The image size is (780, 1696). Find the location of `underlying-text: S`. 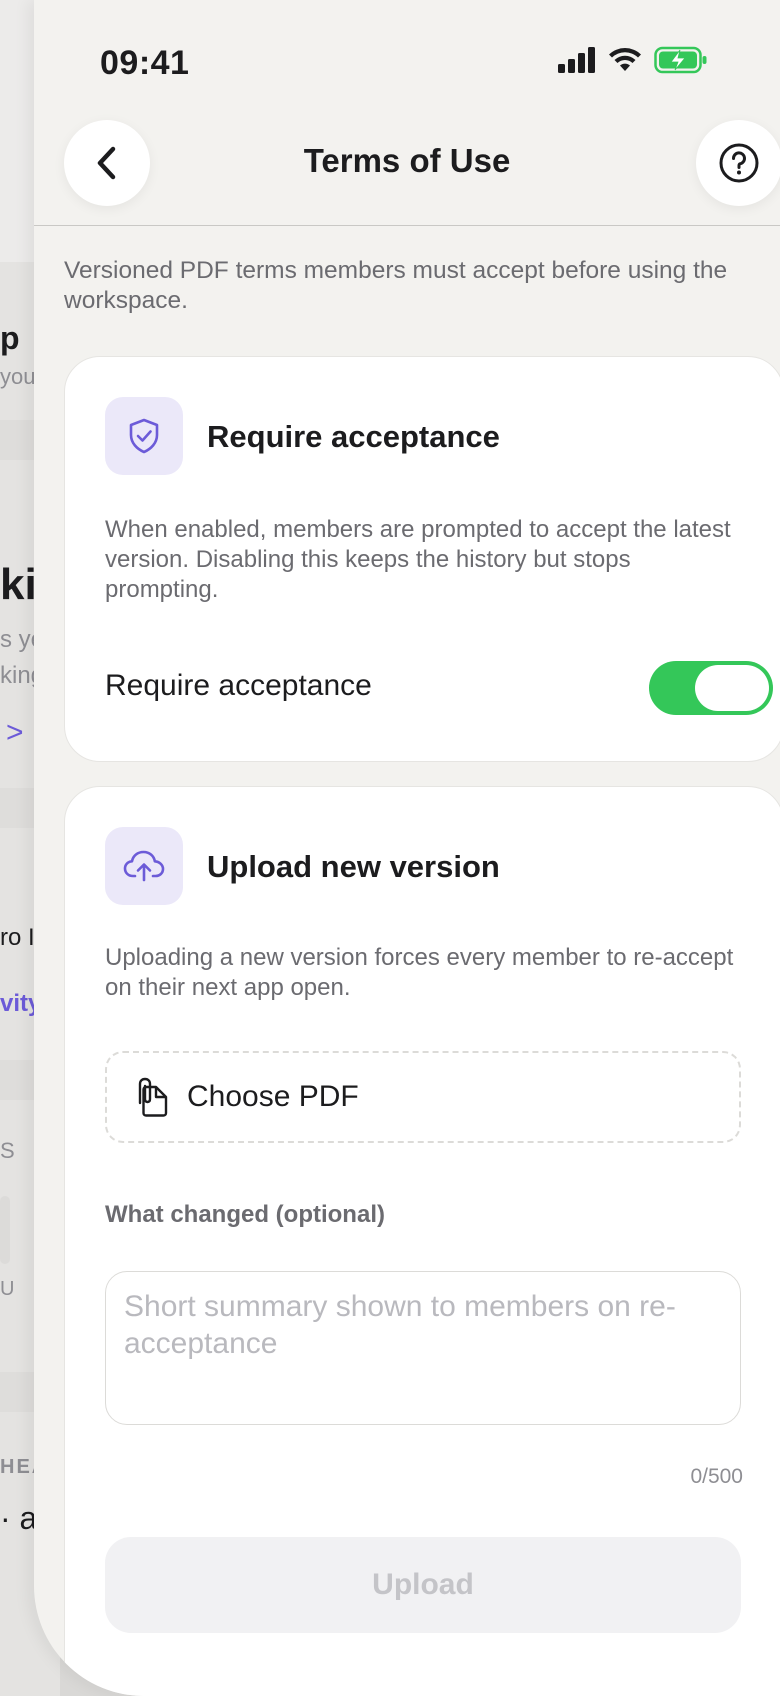

underlying-text: S is located at coordinates (7, 1150).